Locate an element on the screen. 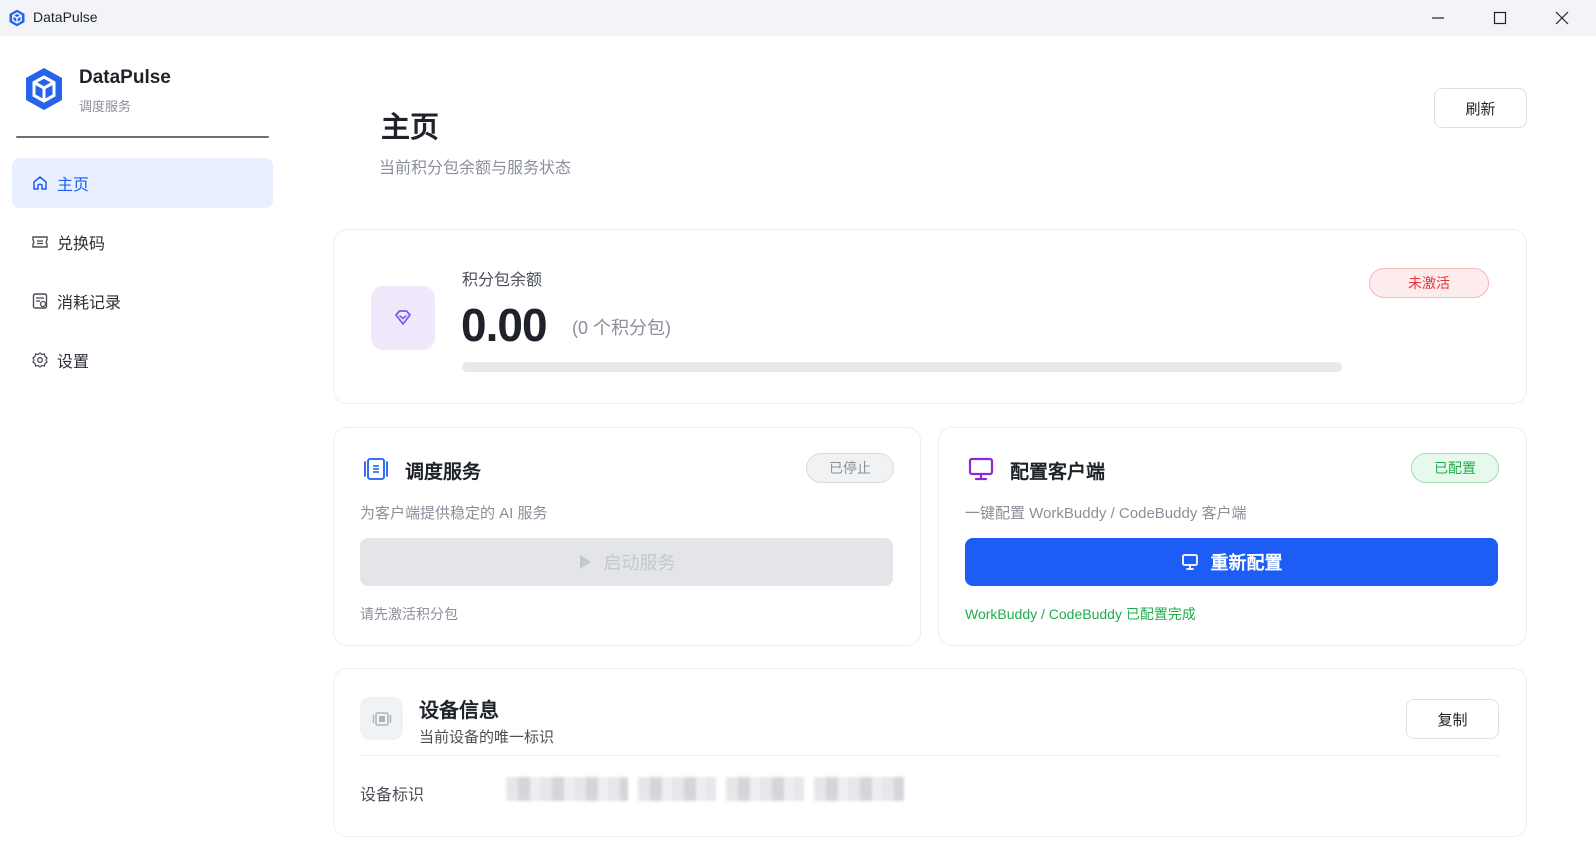  sidebar-item-label: 主页 is located at coordinates (73, 185).